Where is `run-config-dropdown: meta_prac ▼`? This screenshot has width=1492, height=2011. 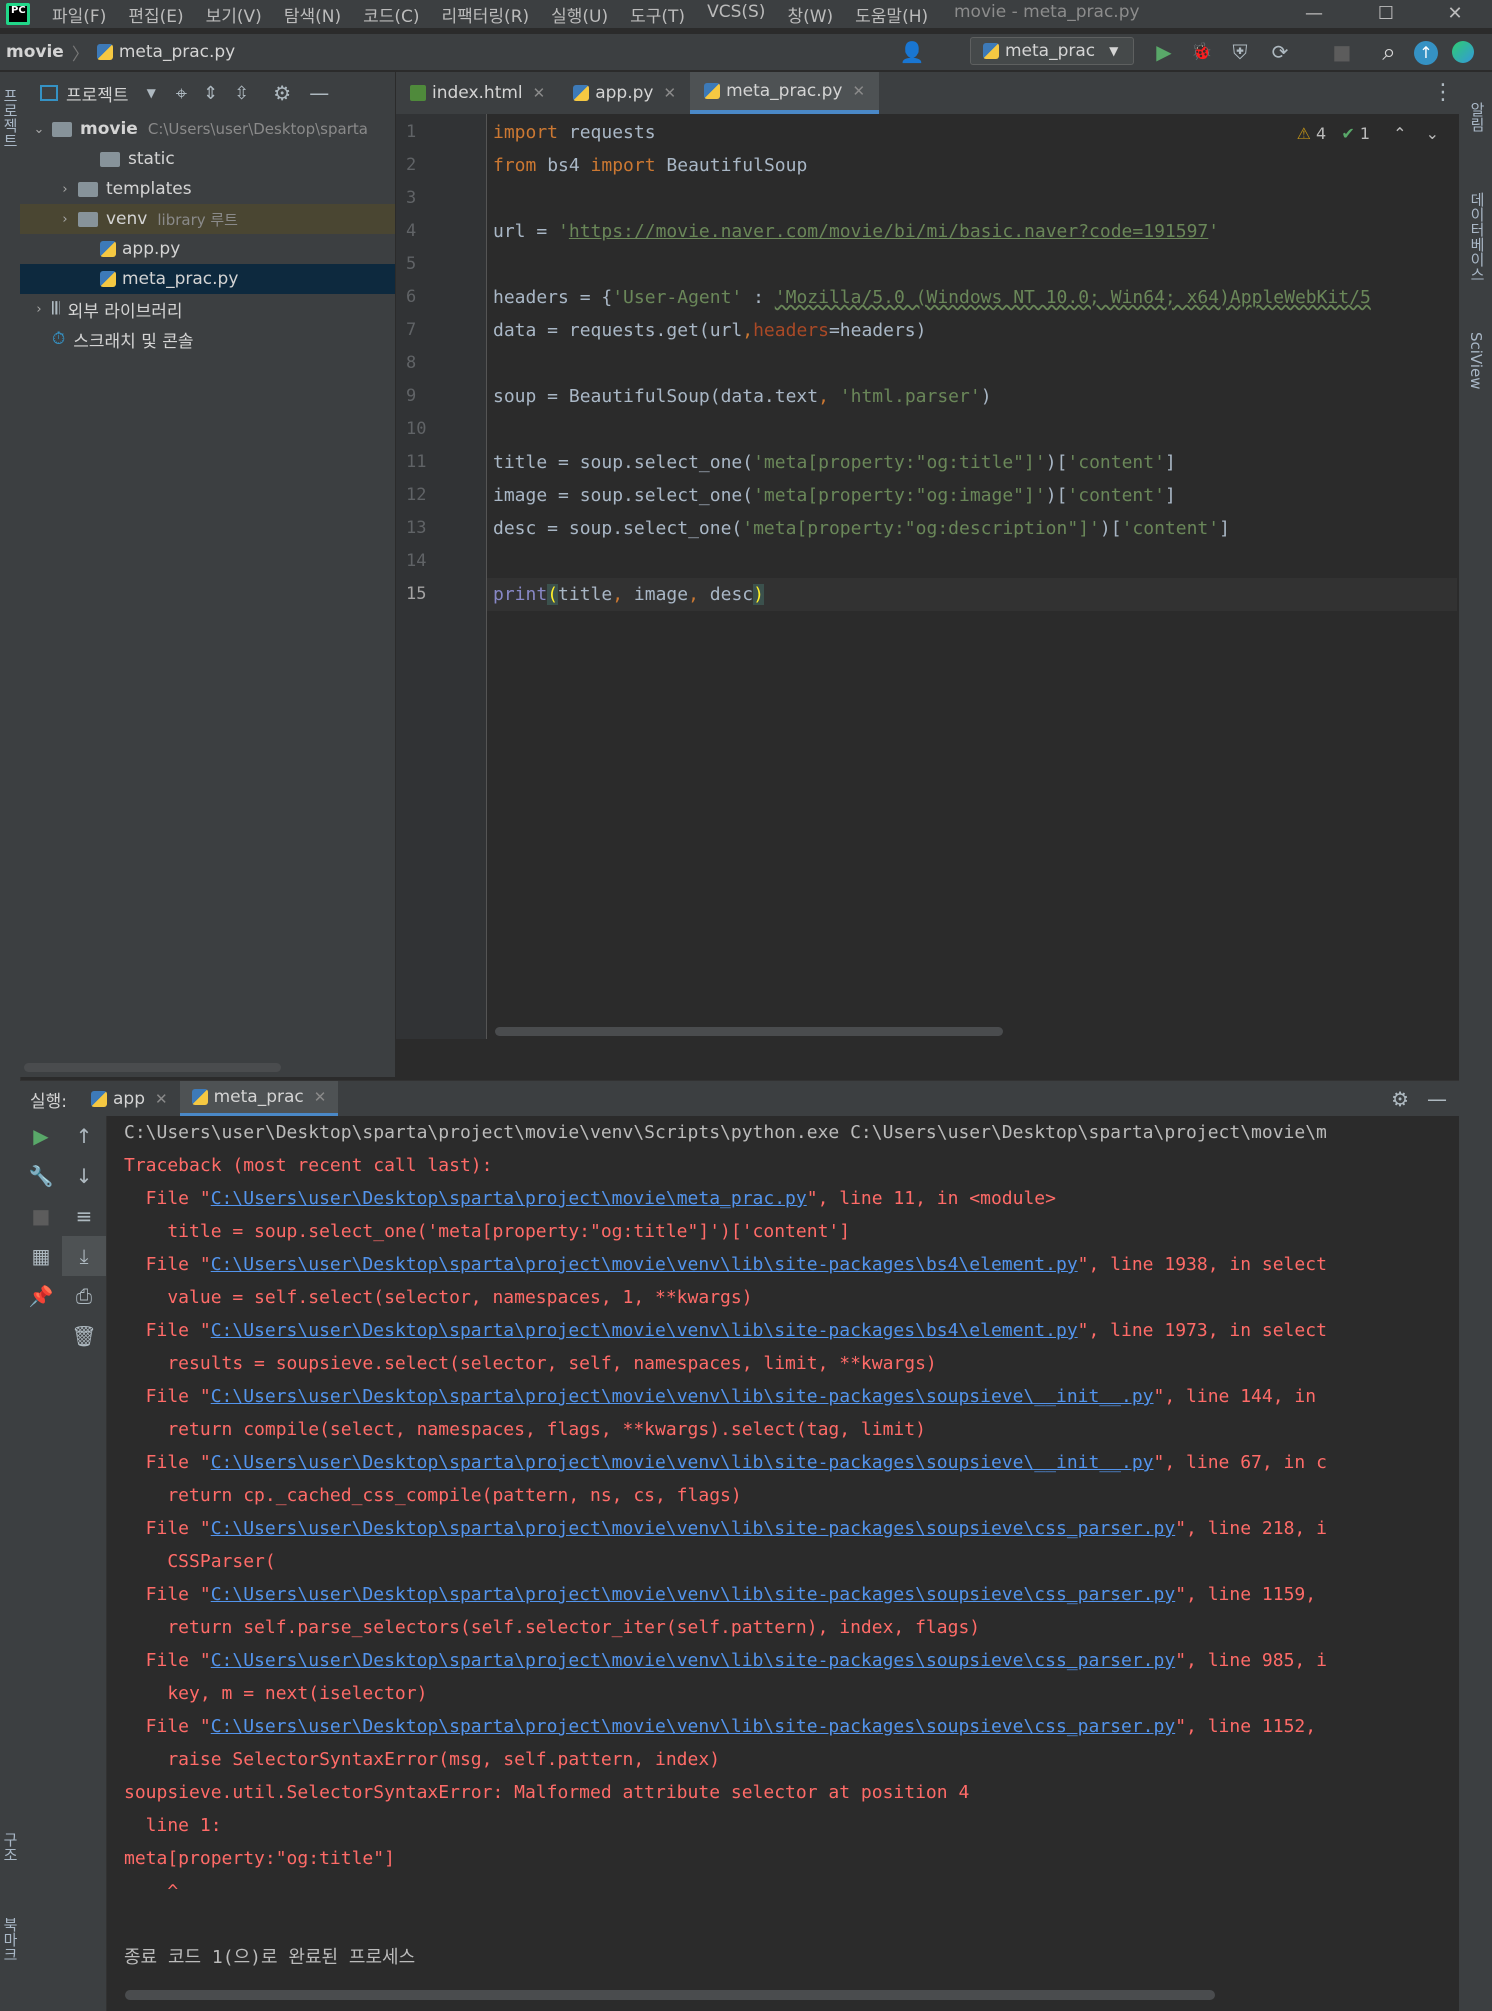
run-config-dropdown: meta_prac ▼ is located at coordinates (1052, 51).